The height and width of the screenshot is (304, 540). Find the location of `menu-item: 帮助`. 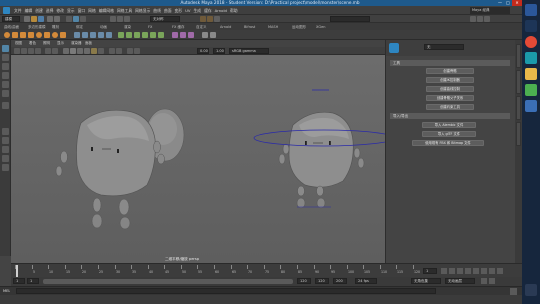

menu-item: 帮助 is located at coordinates (234, 10).